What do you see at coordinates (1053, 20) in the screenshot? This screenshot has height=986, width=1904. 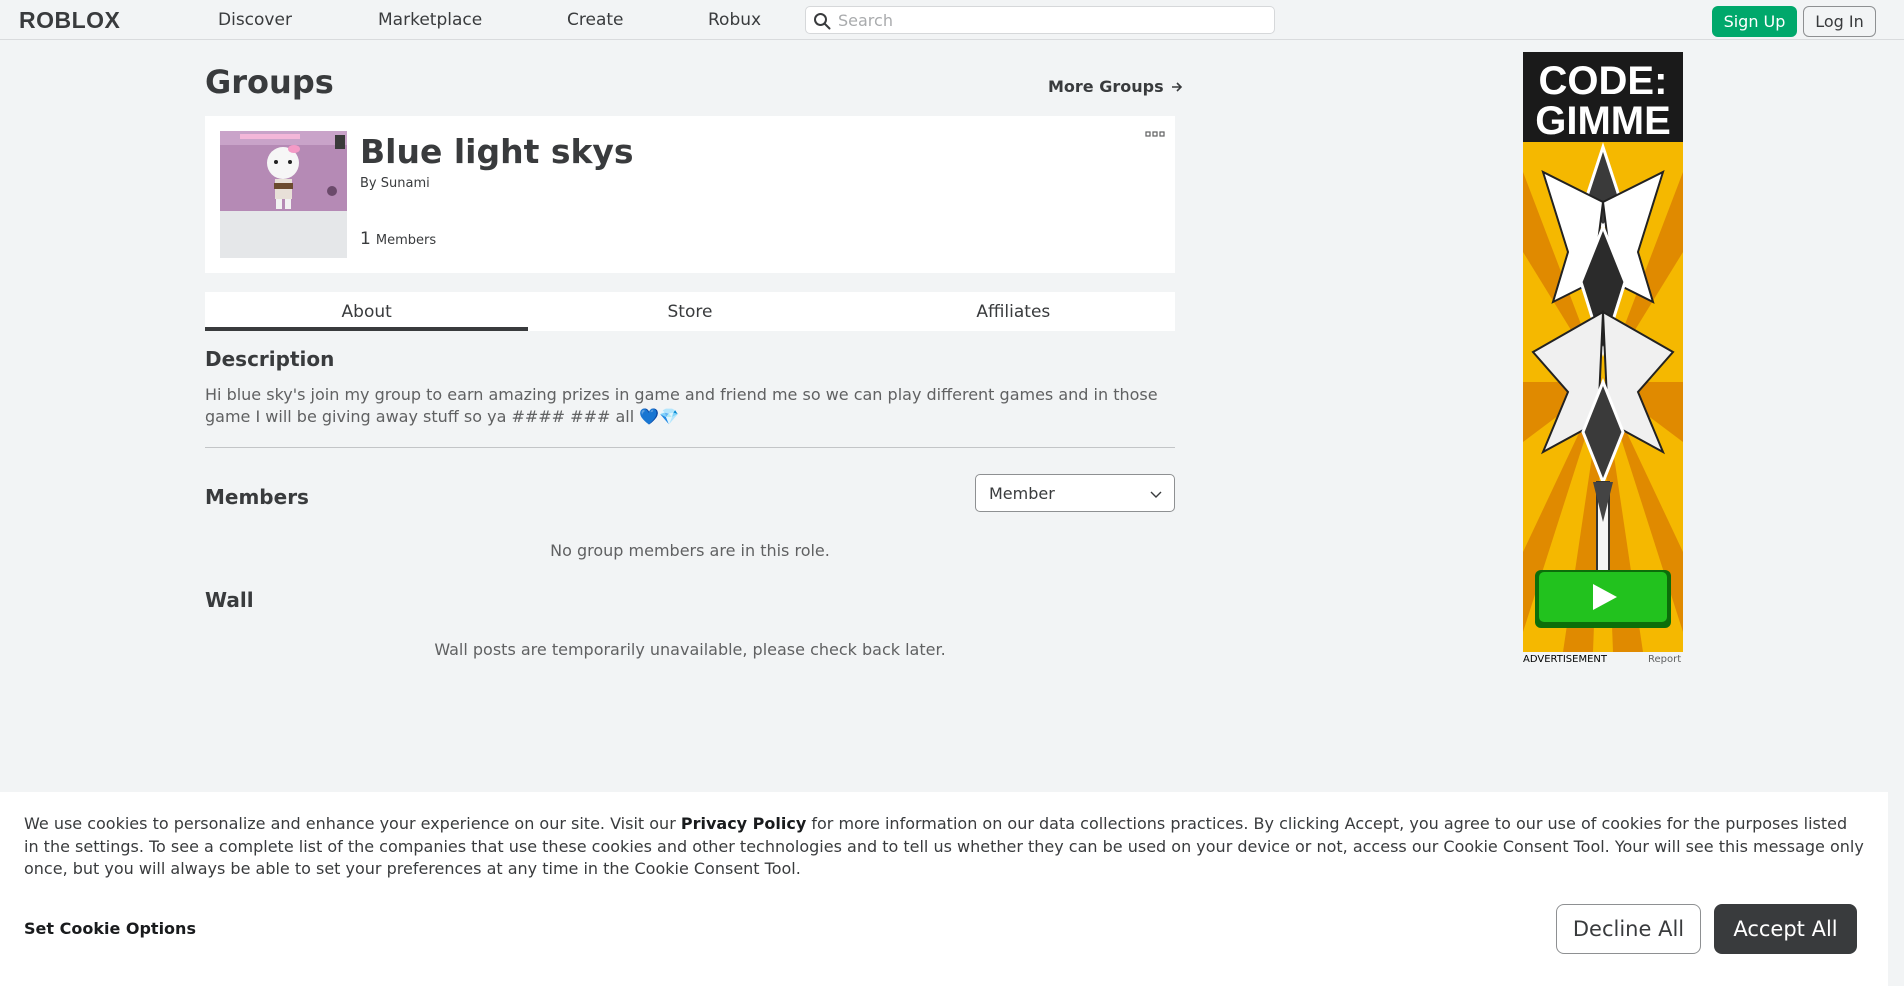 I see `search-input` at bounding box center [1053, 20].